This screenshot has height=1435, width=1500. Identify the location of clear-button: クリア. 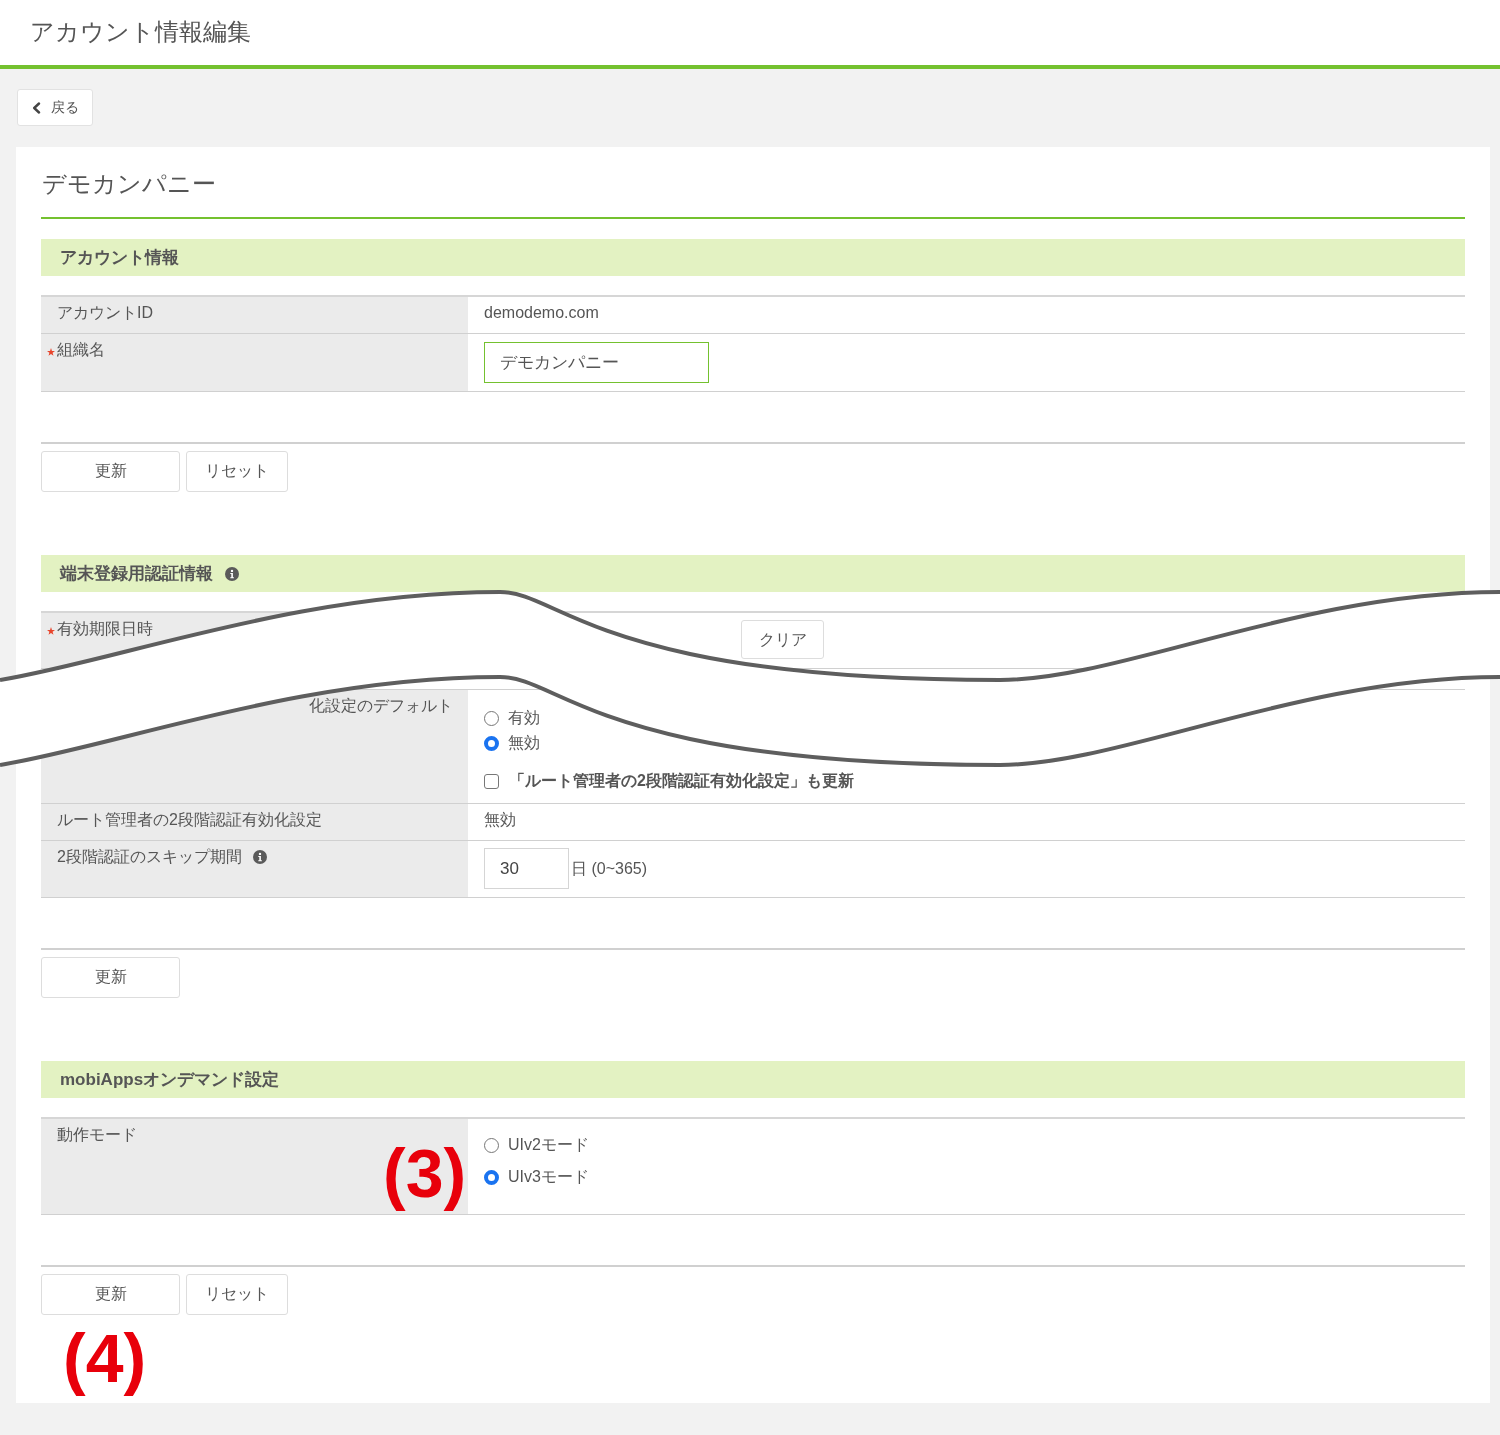
(782, 639).